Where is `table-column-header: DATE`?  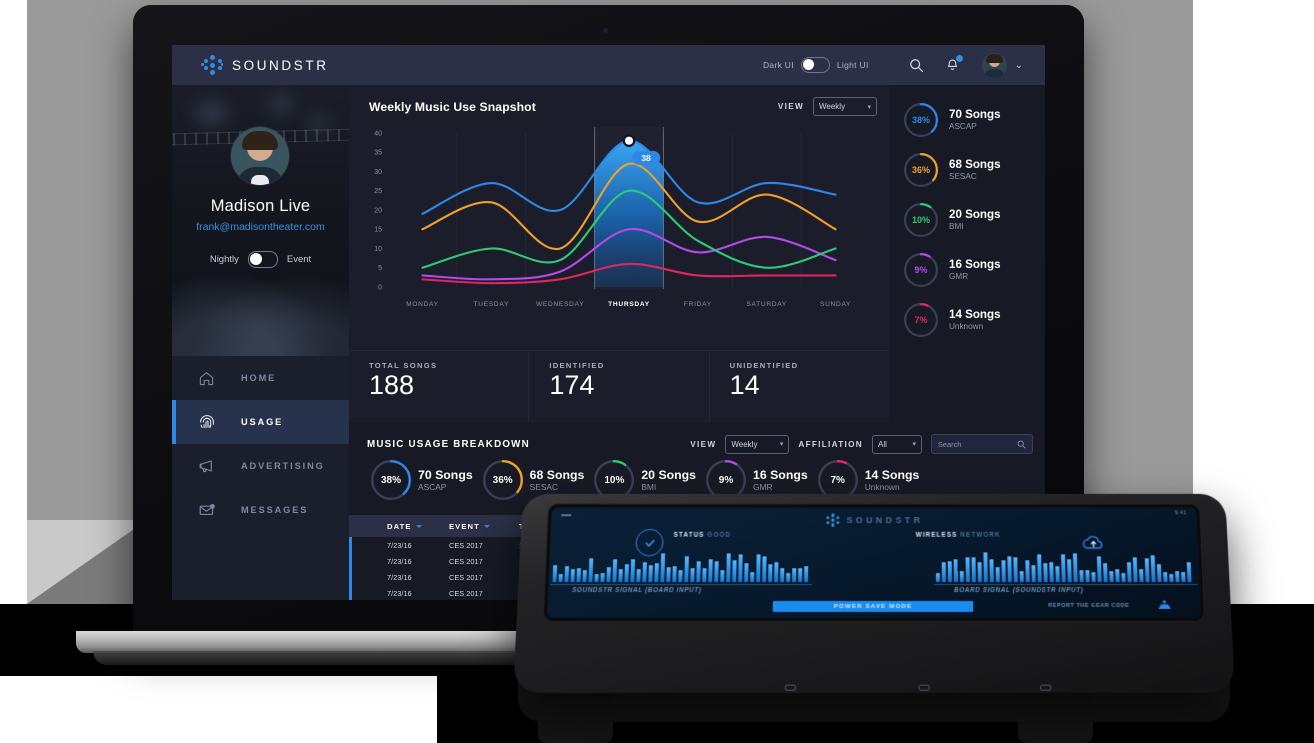 table-column-header: DATE is located at coordinates (404, 526).